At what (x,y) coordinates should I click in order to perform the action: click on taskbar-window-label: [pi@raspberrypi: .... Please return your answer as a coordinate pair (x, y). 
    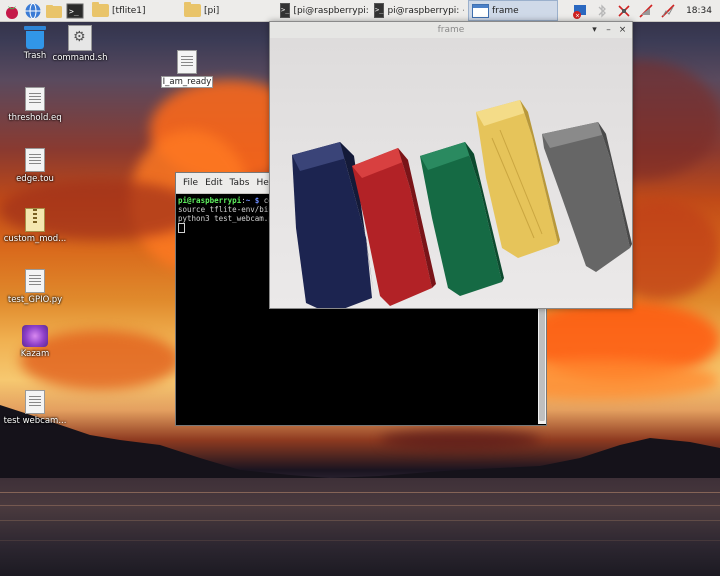
    Looking at the image, I should click on (331, 10).